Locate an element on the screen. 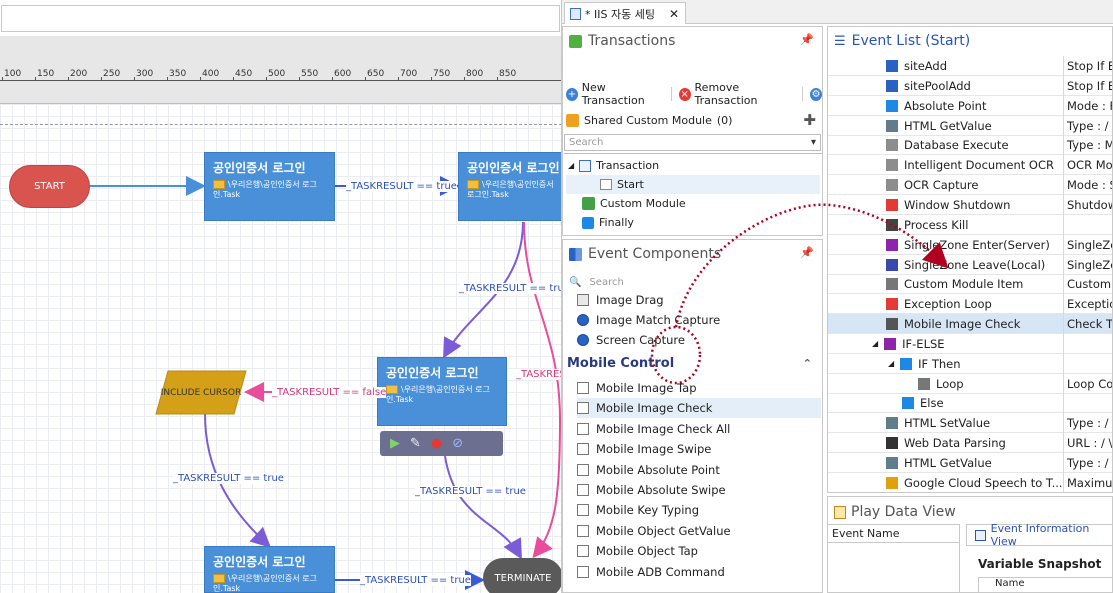  mobile-item-label: Mobile Image Check All is located at coordinates (663, 428).